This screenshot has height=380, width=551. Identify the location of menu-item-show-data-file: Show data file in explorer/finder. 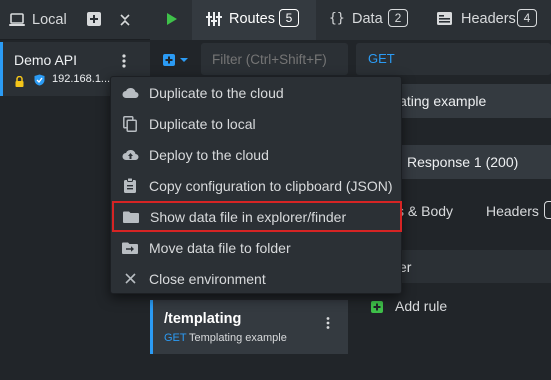
(257, 216).